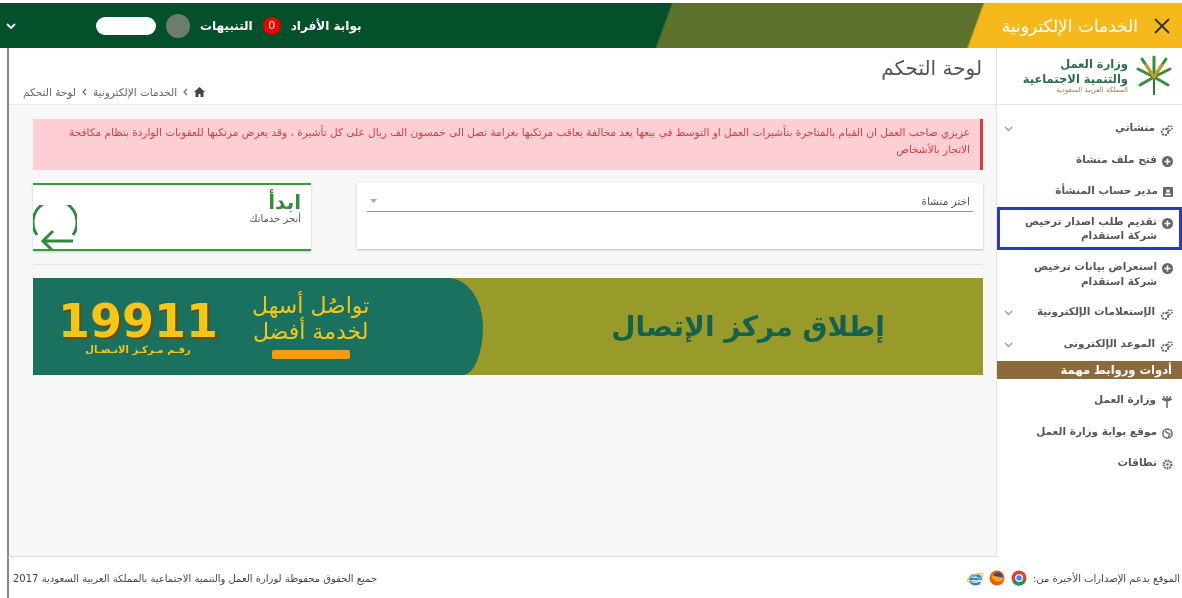  Describe the element at coordinates (1075, 78) in the screenshot. I see `ministry-name-continued: والتنمية الاجتماعية` at that location.